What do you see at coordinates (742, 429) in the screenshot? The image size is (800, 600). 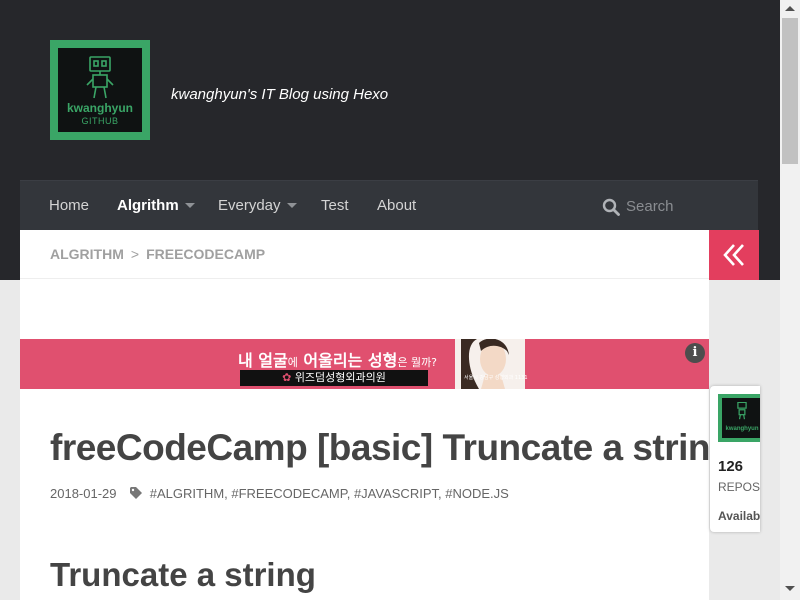 I see `github-avatar-name: kwanghyun` at bounding box center [742, 429].